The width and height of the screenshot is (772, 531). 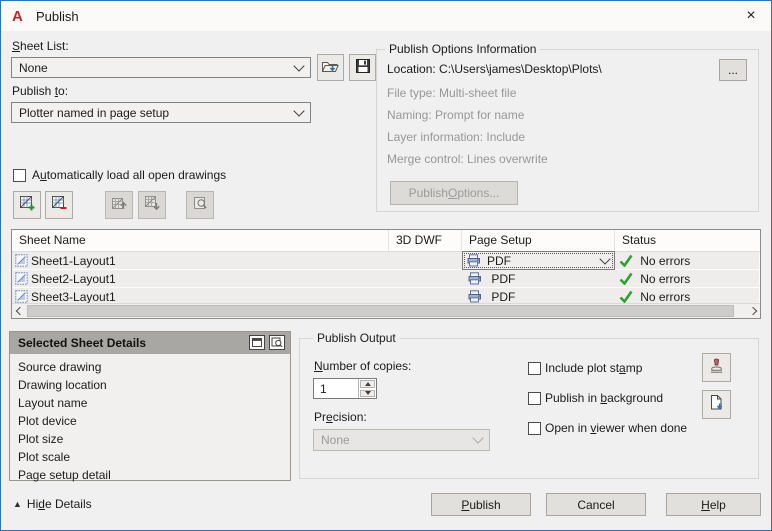 I want to click on preview-button, so click(x=200, y=205).